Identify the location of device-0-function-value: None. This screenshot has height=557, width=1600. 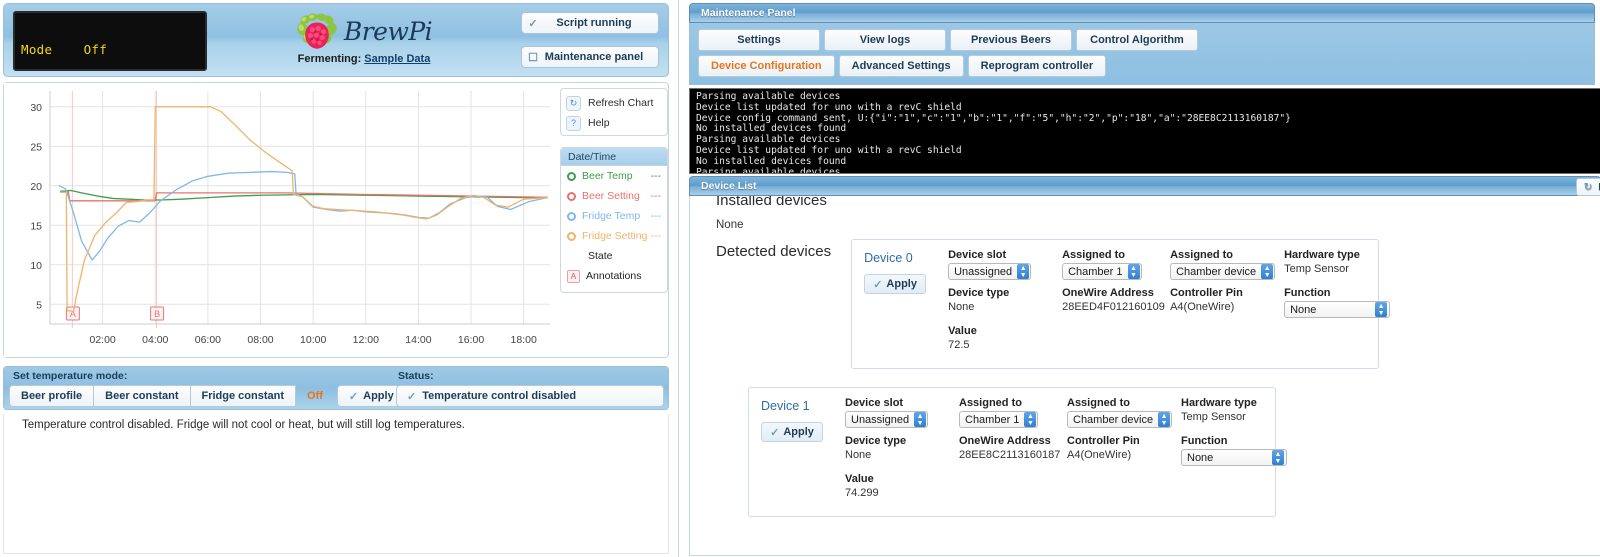
(1303, 309).